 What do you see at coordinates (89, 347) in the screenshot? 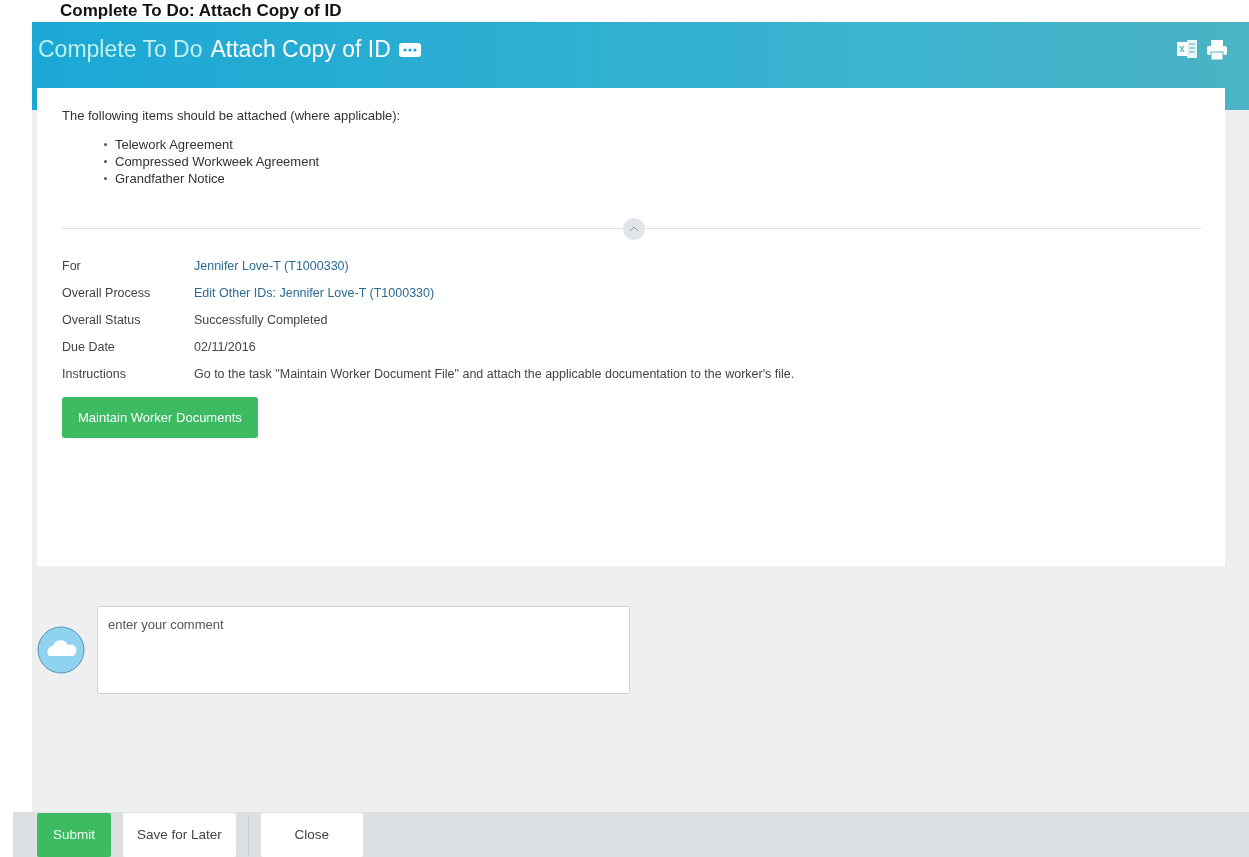
I see `field-label: Due Date` at bounding box center [89, 347].